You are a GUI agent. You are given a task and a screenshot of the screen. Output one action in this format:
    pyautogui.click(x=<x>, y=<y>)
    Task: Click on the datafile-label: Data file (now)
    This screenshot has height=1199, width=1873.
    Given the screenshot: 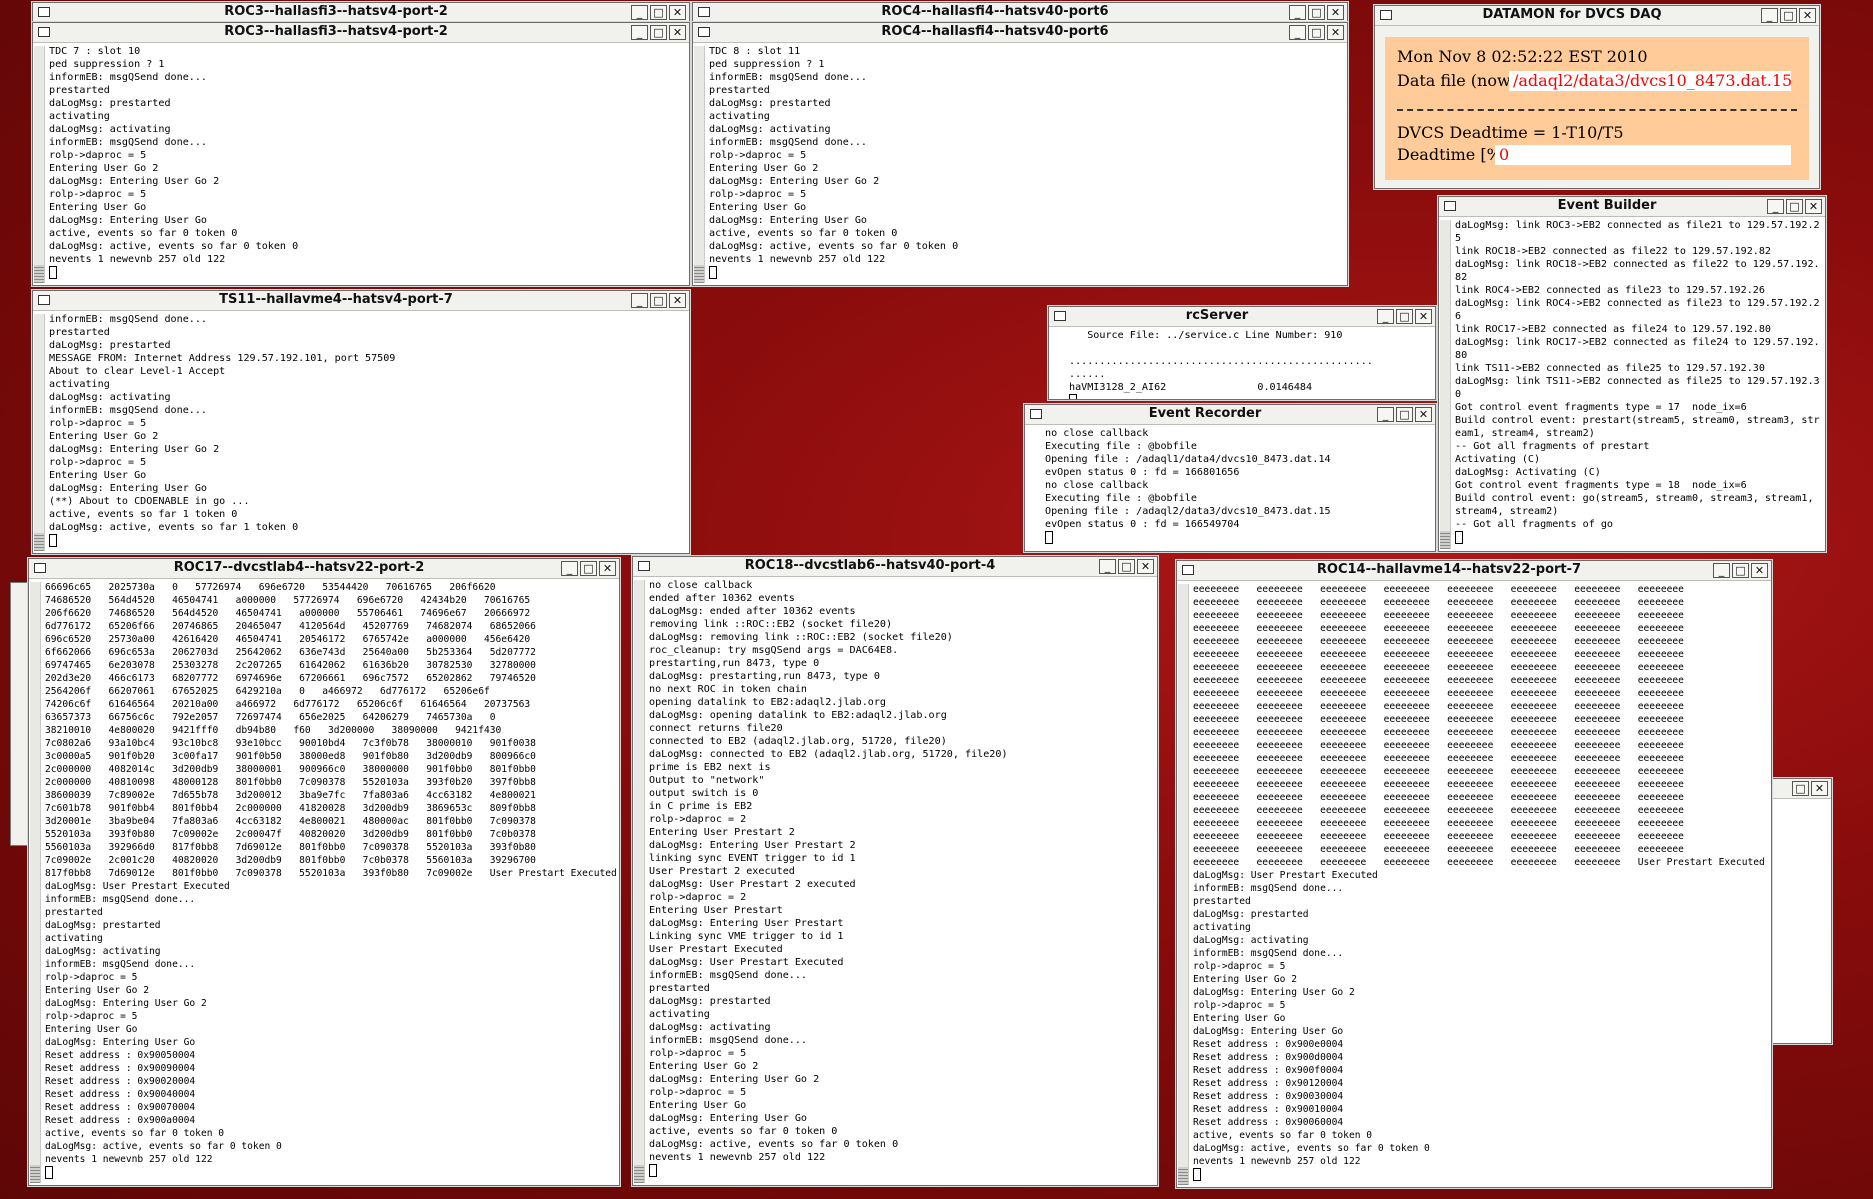 What is the action you would take?
    pyautogui.click(x=1457, y=80)
    